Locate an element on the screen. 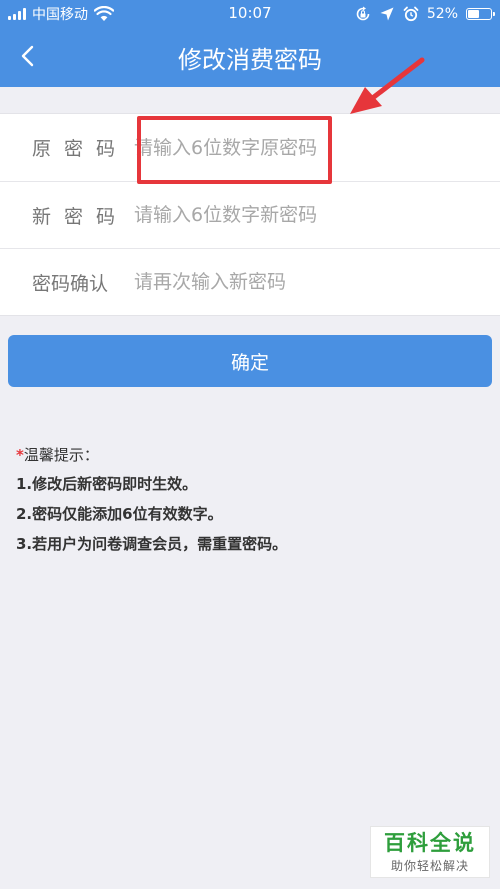 Image resolution: width=500 pixels, height=889 pixels. battery-icon is located at coordinates (480, 14).